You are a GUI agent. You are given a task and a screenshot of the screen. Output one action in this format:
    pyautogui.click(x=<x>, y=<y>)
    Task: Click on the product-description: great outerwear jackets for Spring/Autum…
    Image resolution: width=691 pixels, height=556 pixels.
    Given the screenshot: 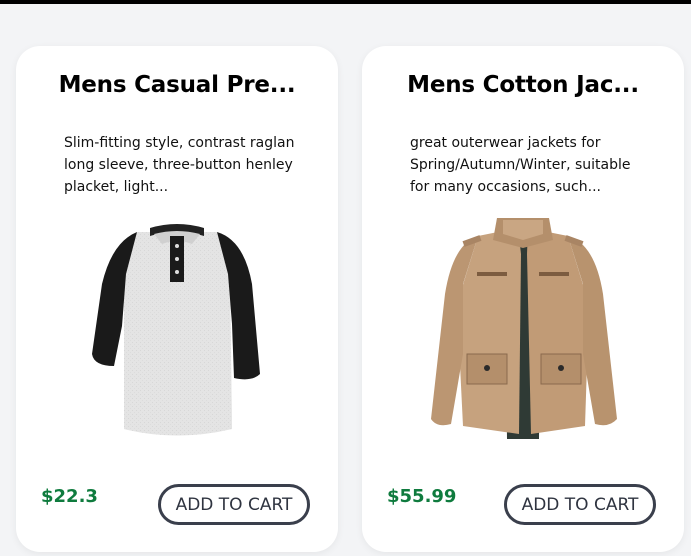 What is the action you would take?
    pyautogui.click(x=520, y=165)
    